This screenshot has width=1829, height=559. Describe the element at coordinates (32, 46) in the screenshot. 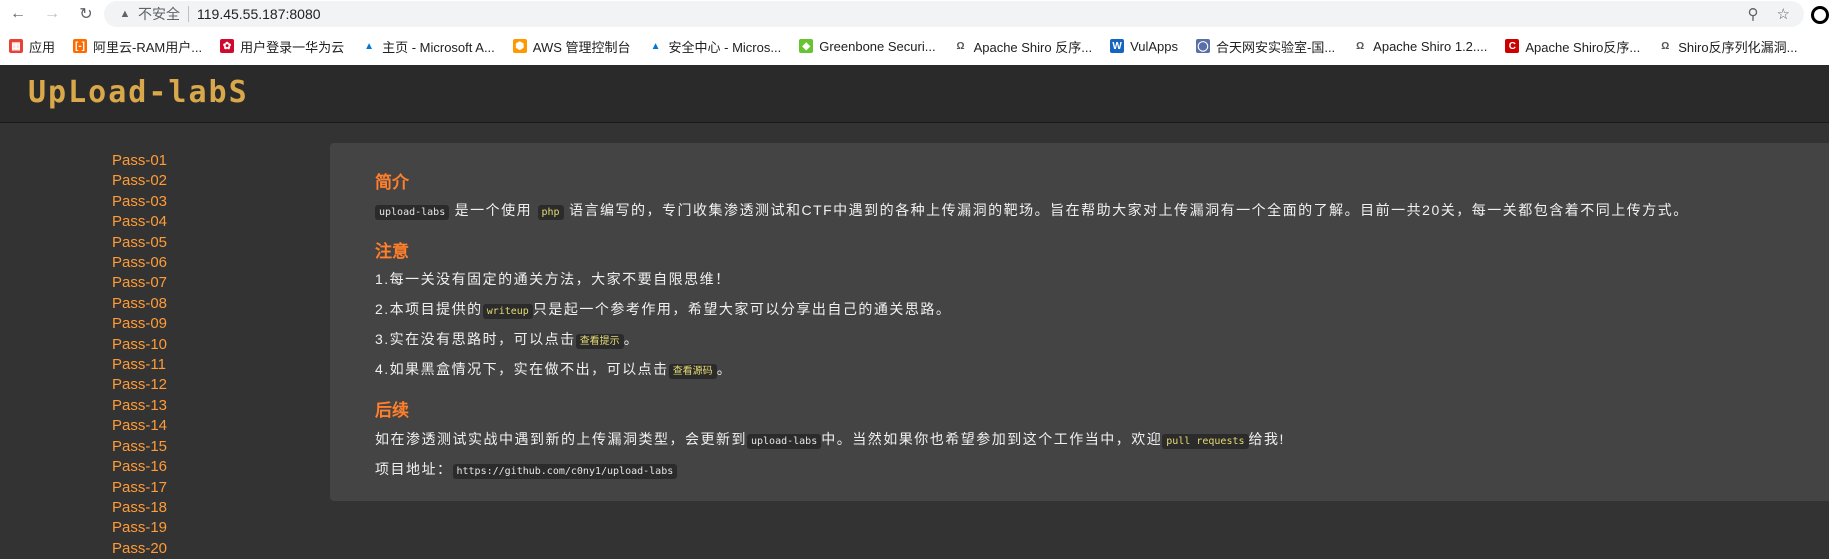

I see `bookmark-apps: ▦ 应用` at that location.